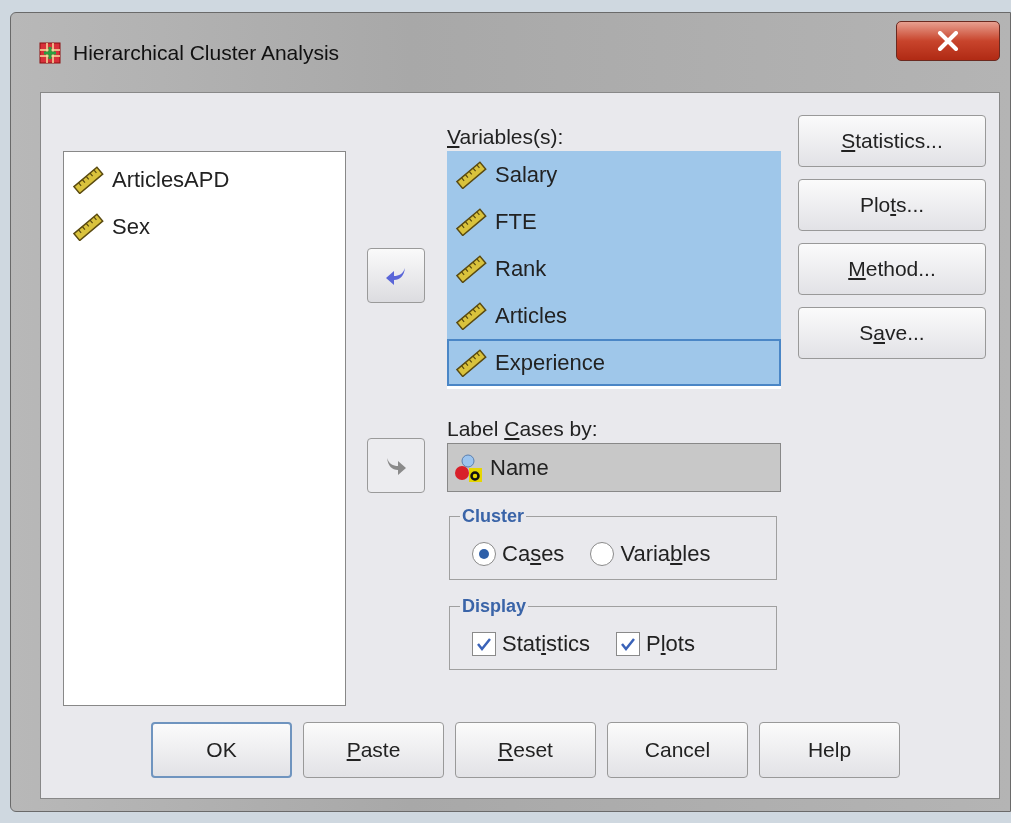 This screenshot has width=1011, height=823. I want to click on dialog-button: Cancel, so click(677, 750).